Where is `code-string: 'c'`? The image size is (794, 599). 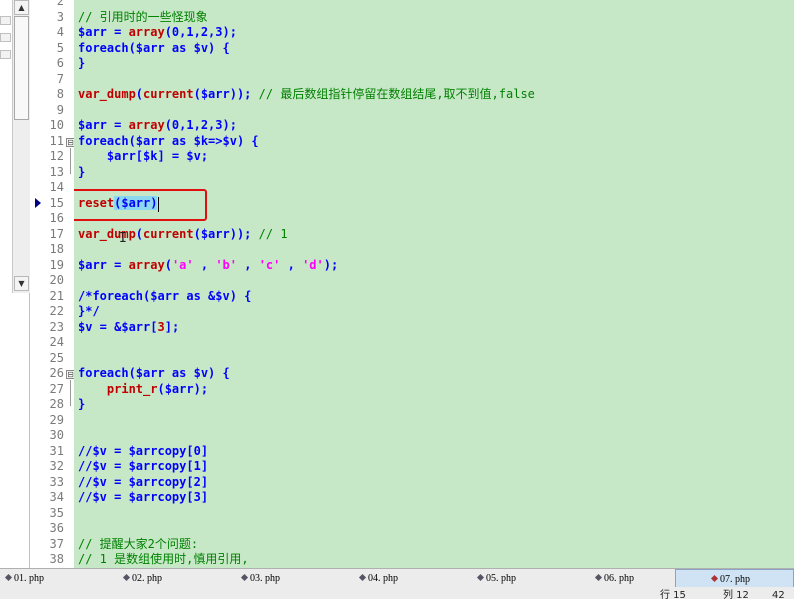 code-string: 'c' is located at coordinates (269, 265).